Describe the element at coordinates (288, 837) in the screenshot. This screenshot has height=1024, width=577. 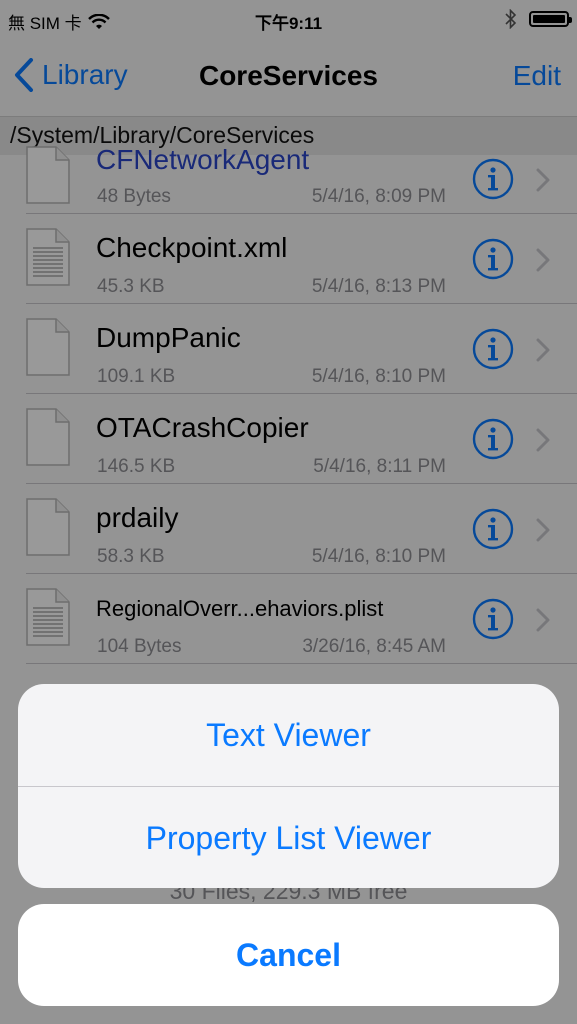
I see `property-list-viewer-option: Property List Viewer` at that location.